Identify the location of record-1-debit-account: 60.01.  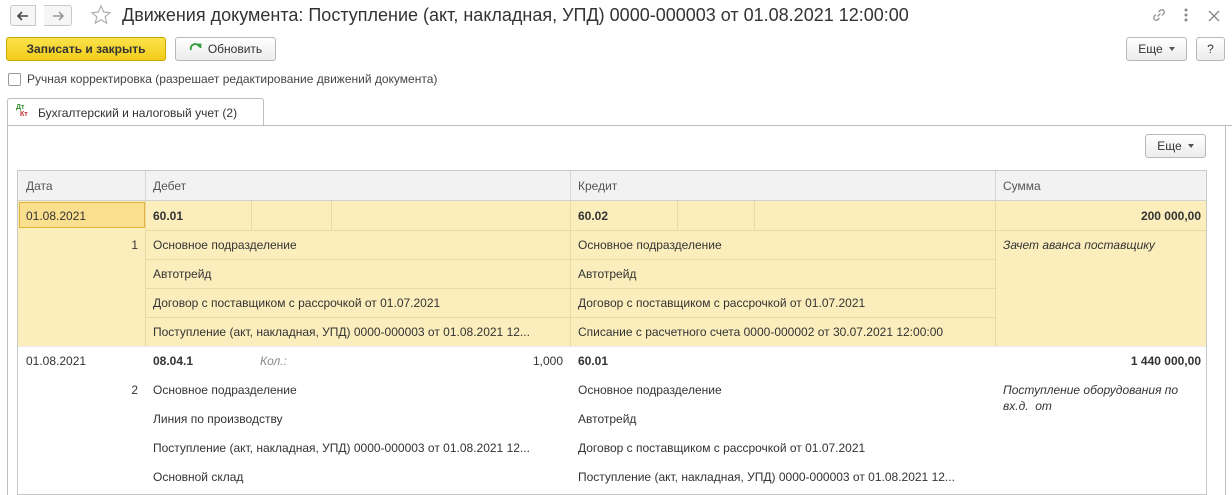
(168, 216).